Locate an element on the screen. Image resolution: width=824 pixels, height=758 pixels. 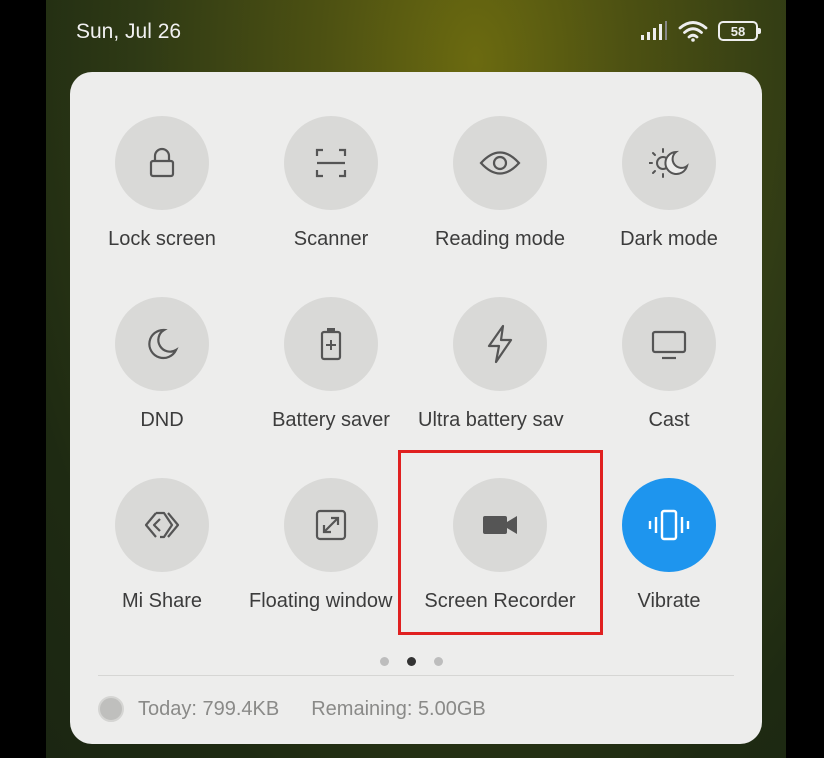
tile-ultra-battery-saver-button is located at coordinates (500, 344).